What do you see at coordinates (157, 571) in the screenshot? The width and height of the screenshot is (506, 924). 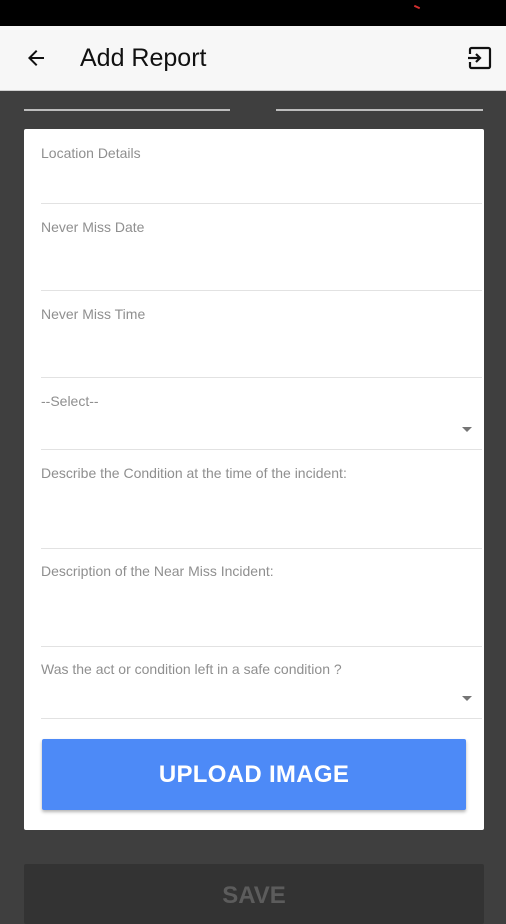 I see `incident-description-label: Description of the Near Miss Incident:` at bounding box center [157, 571].